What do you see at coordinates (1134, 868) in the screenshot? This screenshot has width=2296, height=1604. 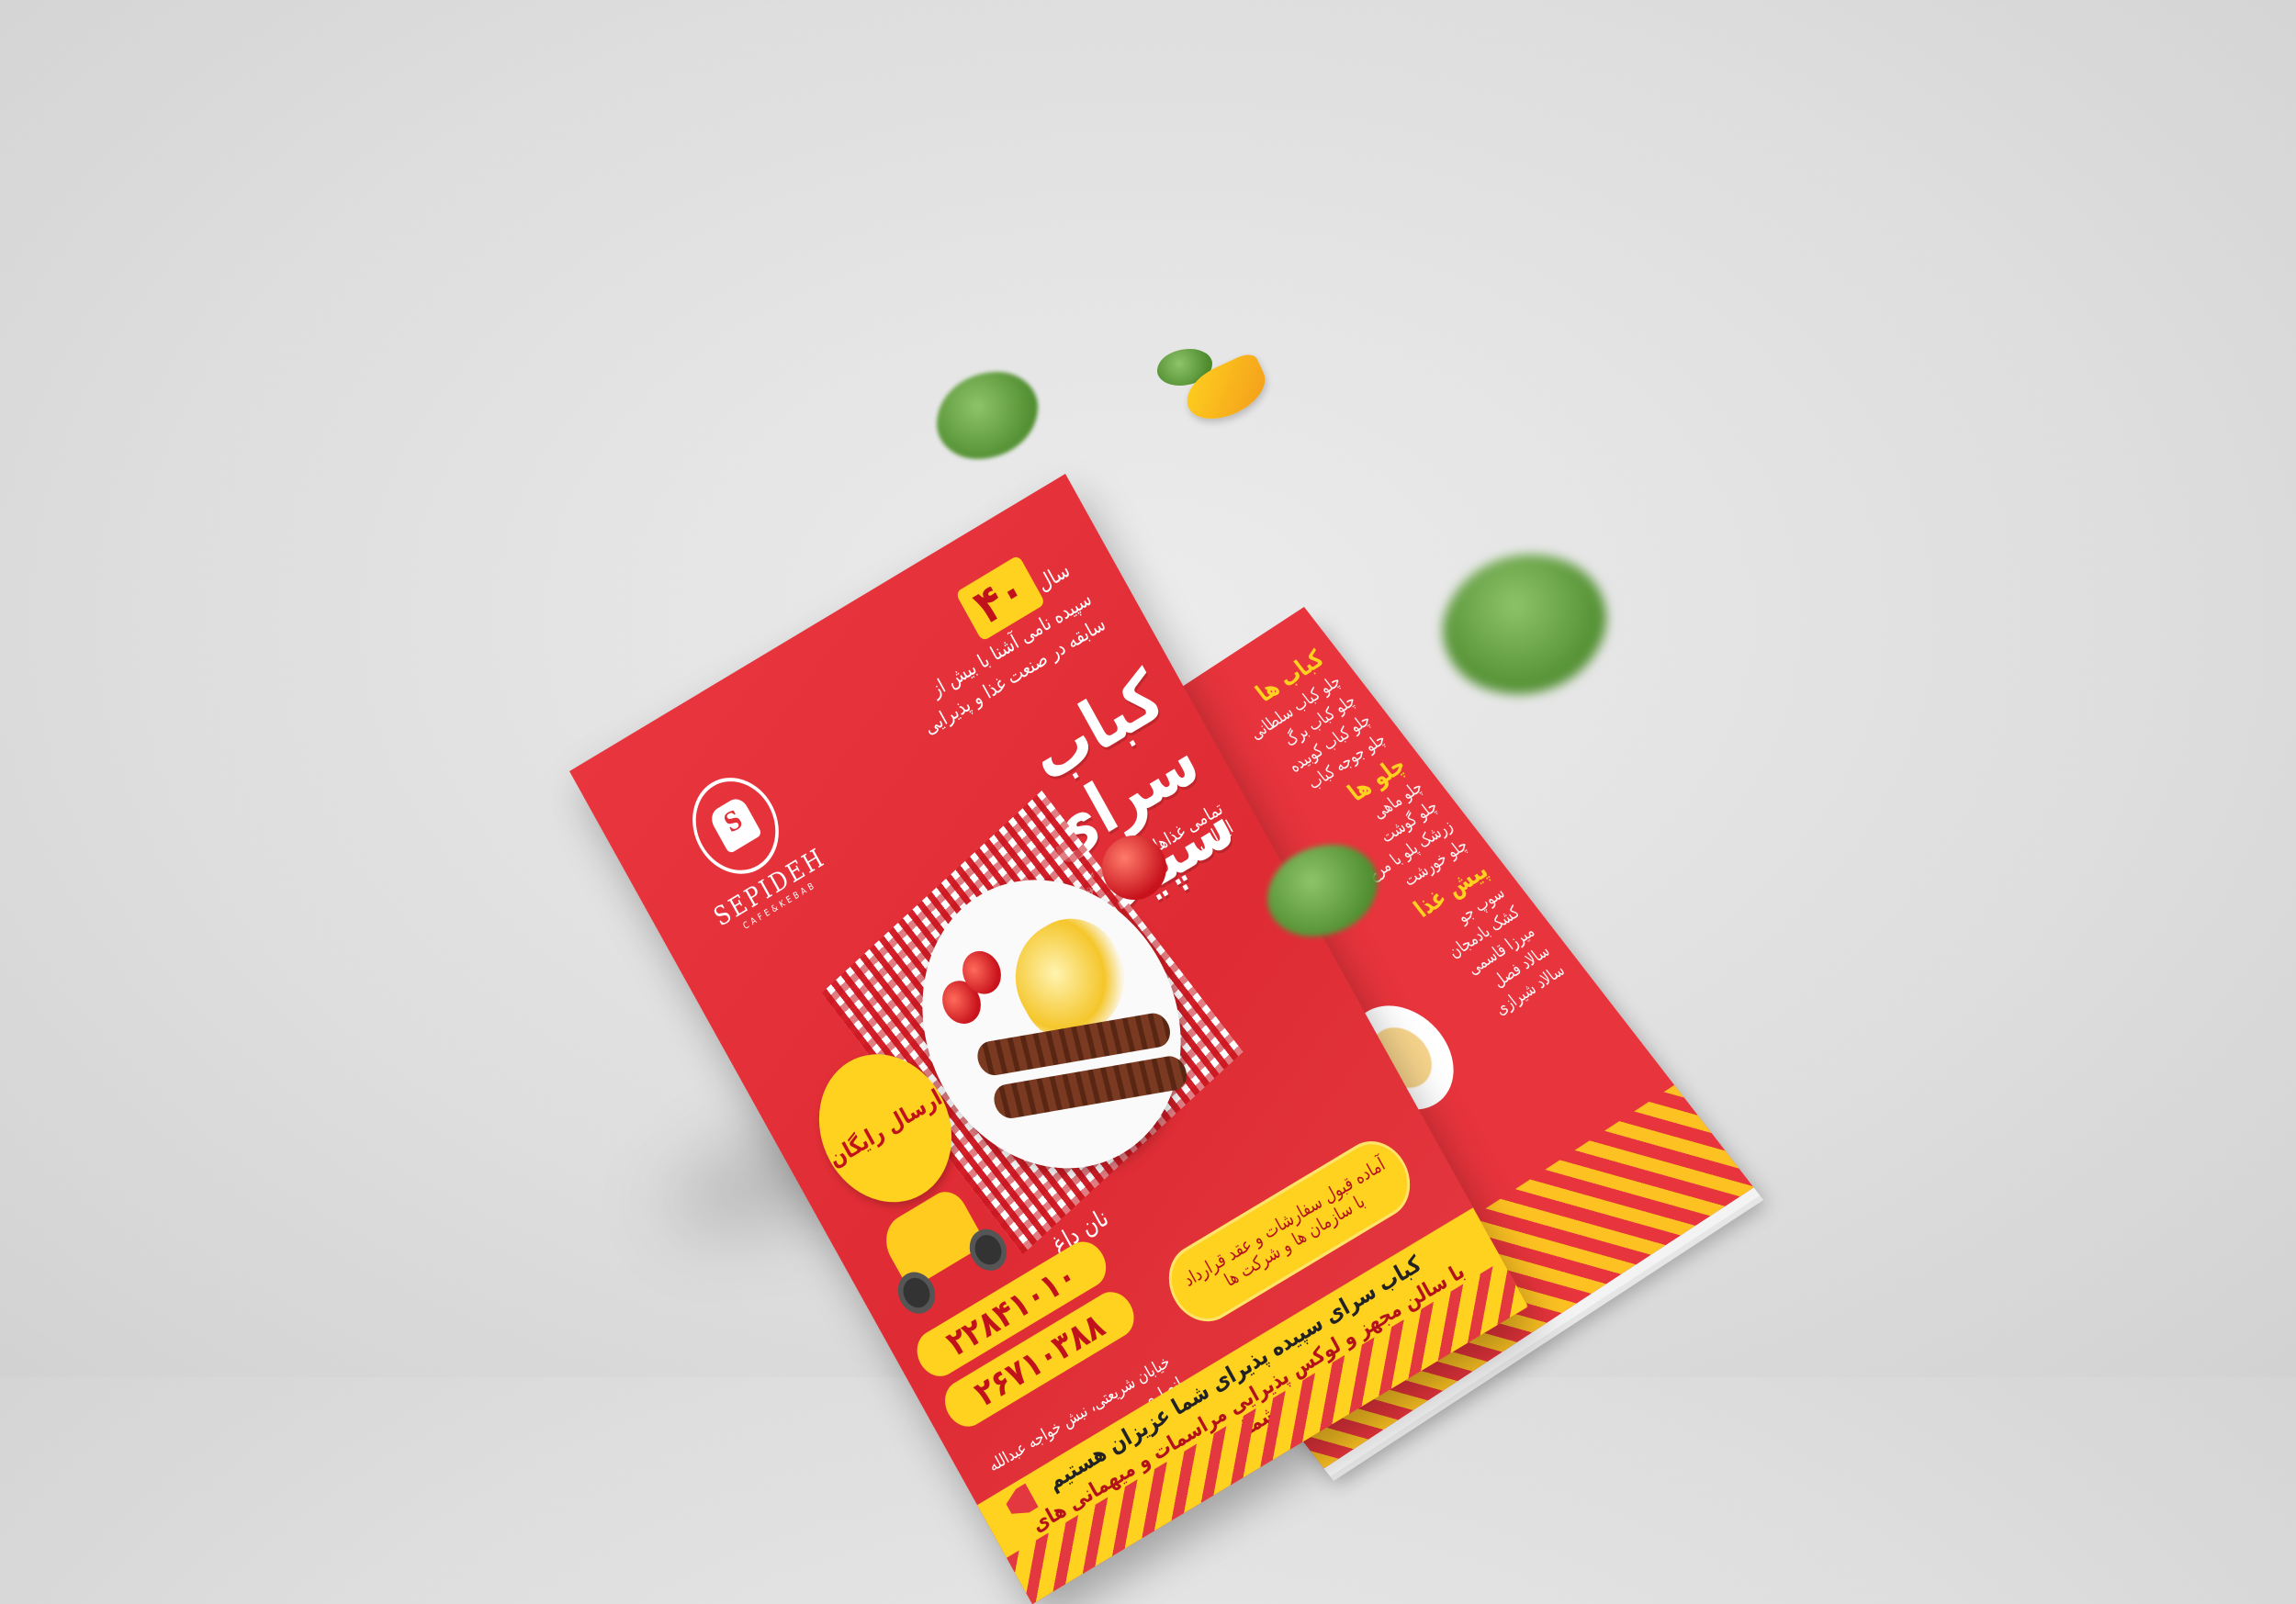 I see `tomato` at bounding box center [1134, 868].